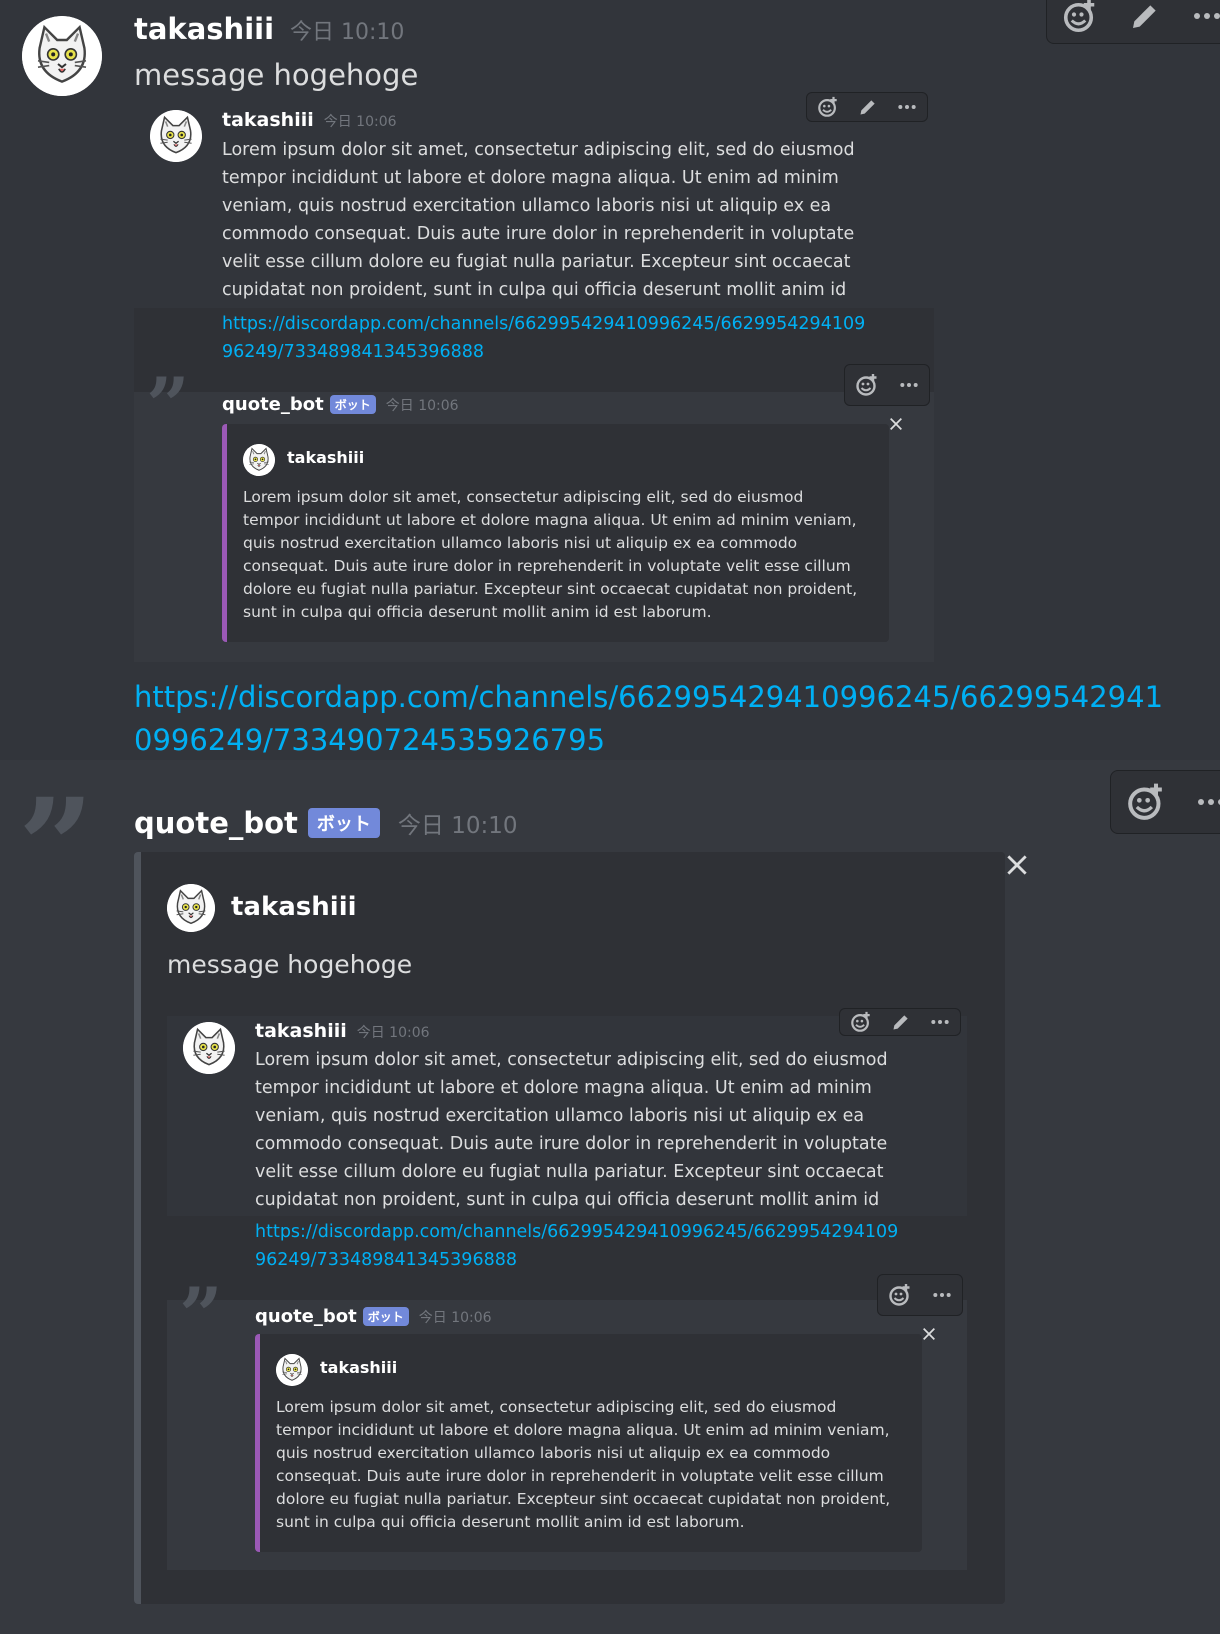 The height and width of the screenshot is (1634, 1220). I want to click on embed-description: message hogehoge, so click(290, 964).